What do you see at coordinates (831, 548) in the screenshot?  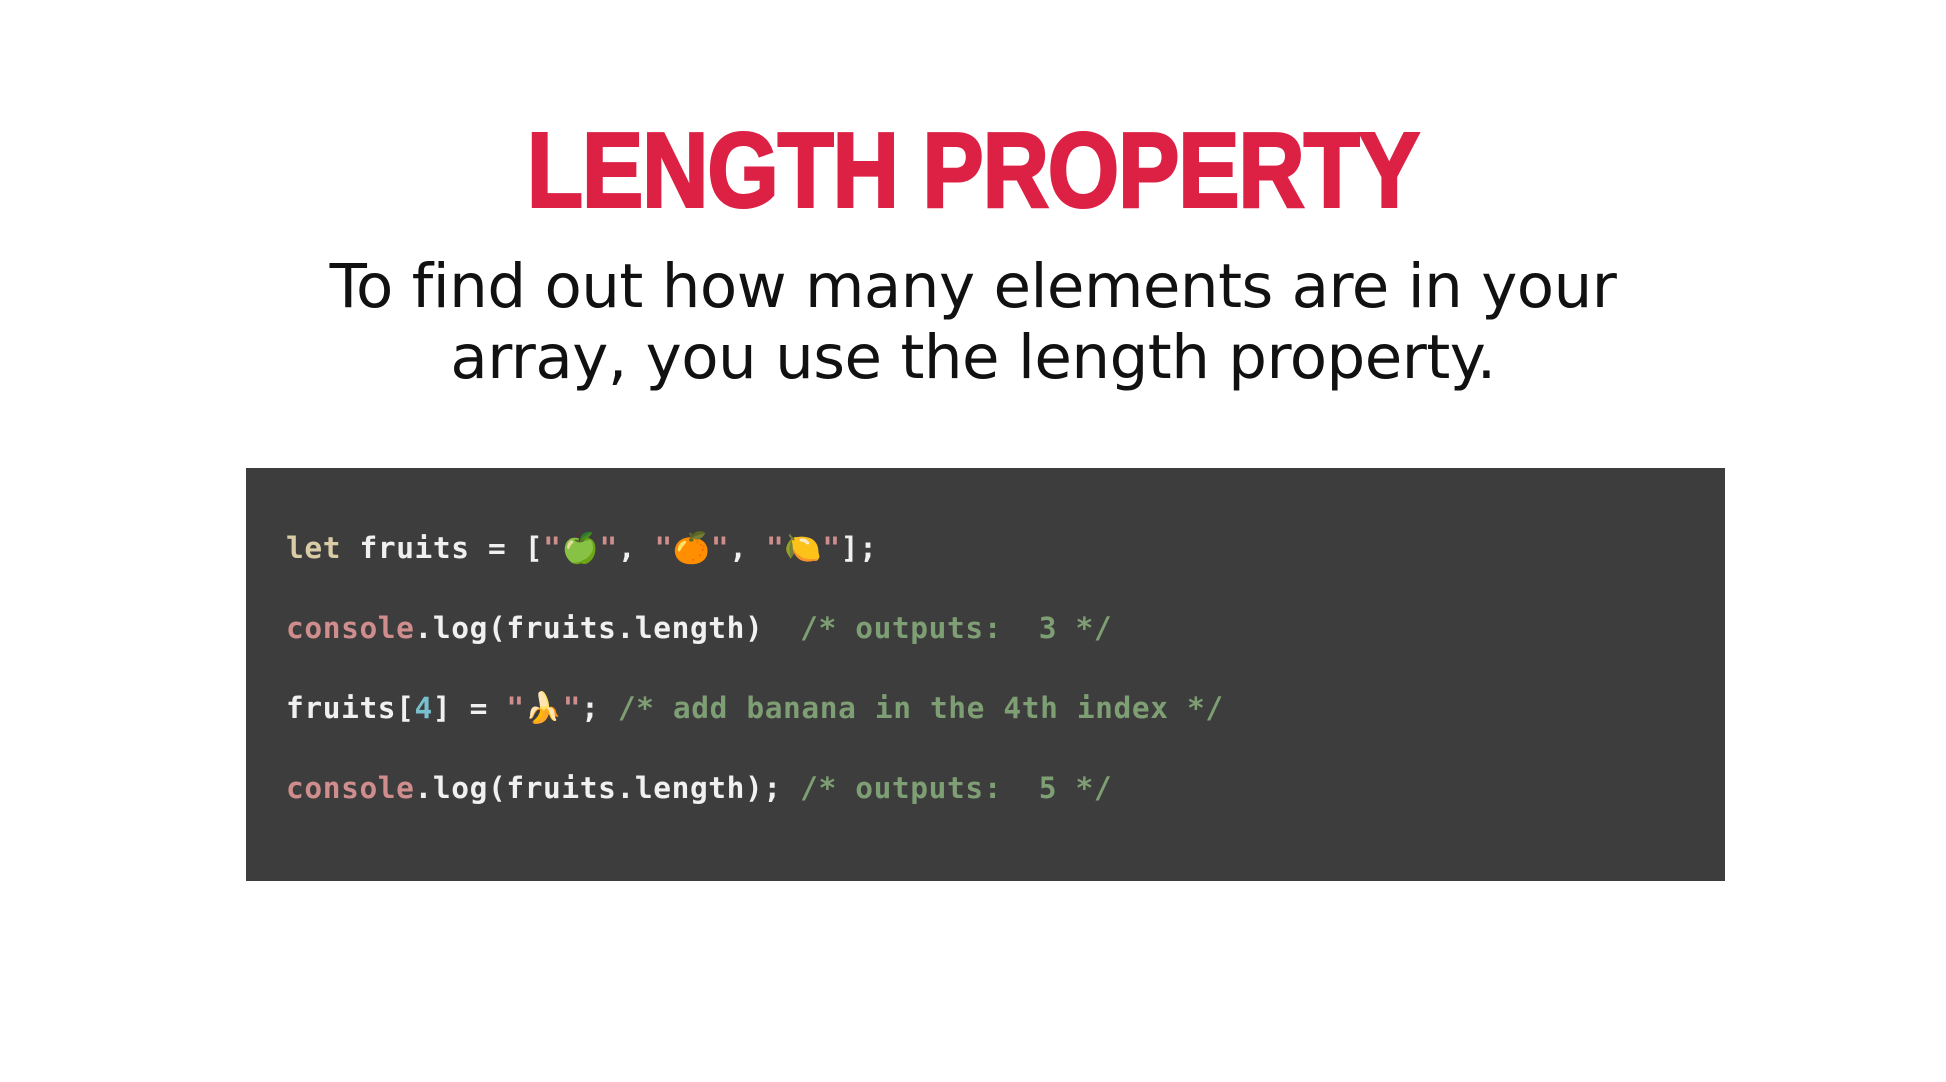 I see `code-quote-close-3: "` at bounding box center [831, 548].